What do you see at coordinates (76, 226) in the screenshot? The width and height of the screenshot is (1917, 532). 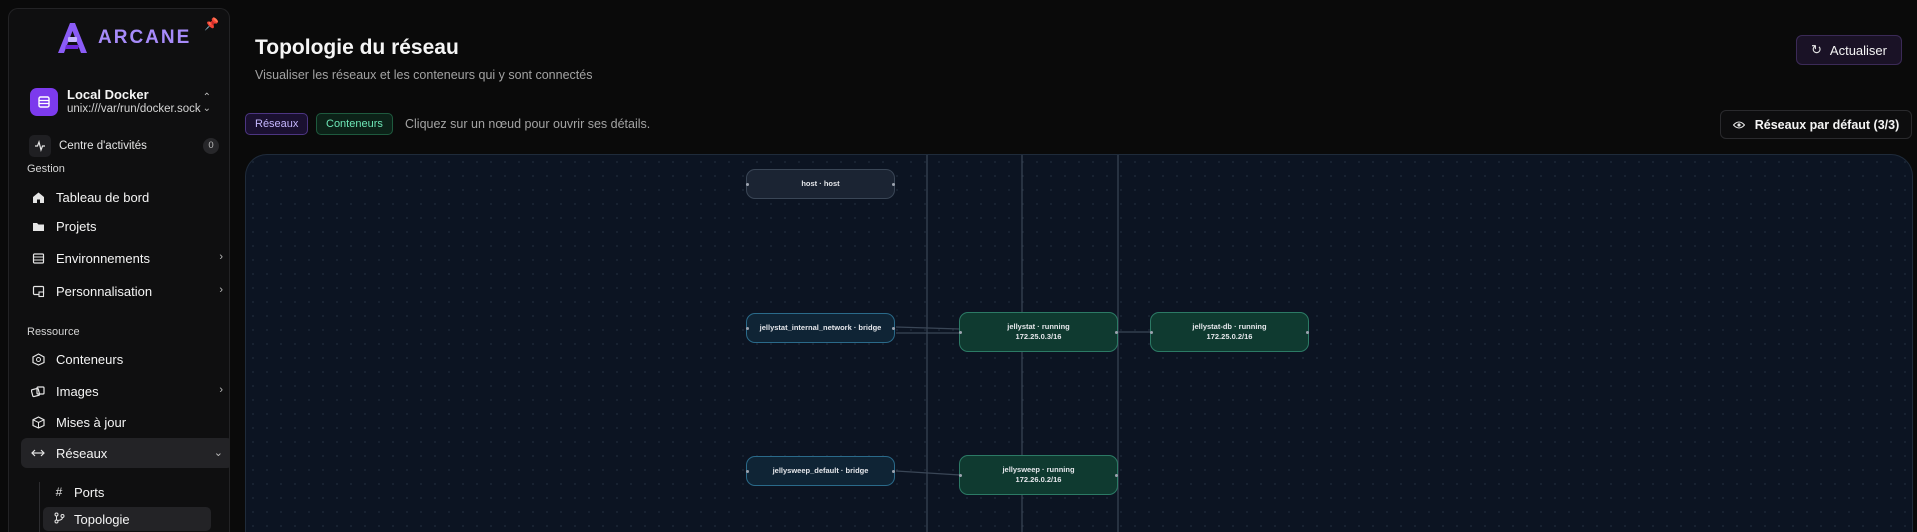 I see `sidebar-item-label: Projets` at bounding box center [76, 226].